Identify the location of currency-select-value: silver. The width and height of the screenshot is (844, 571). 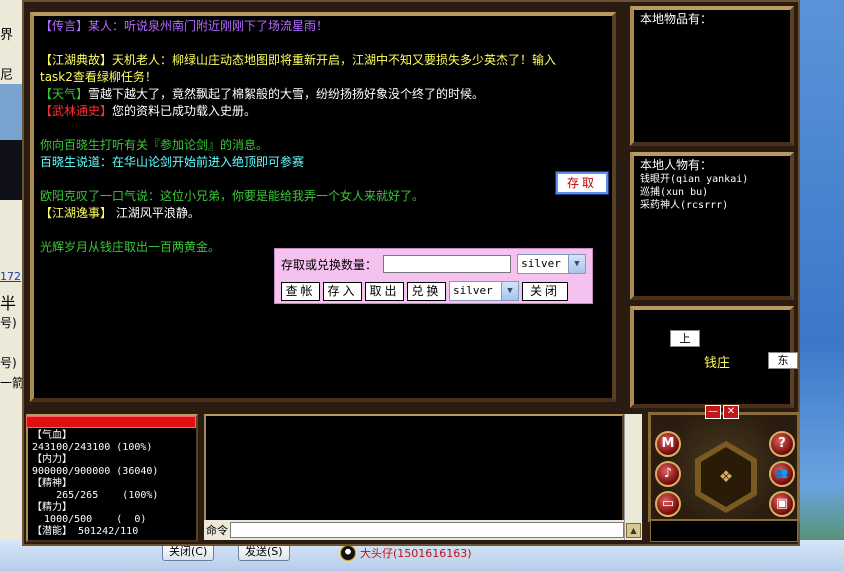
(541, 263).